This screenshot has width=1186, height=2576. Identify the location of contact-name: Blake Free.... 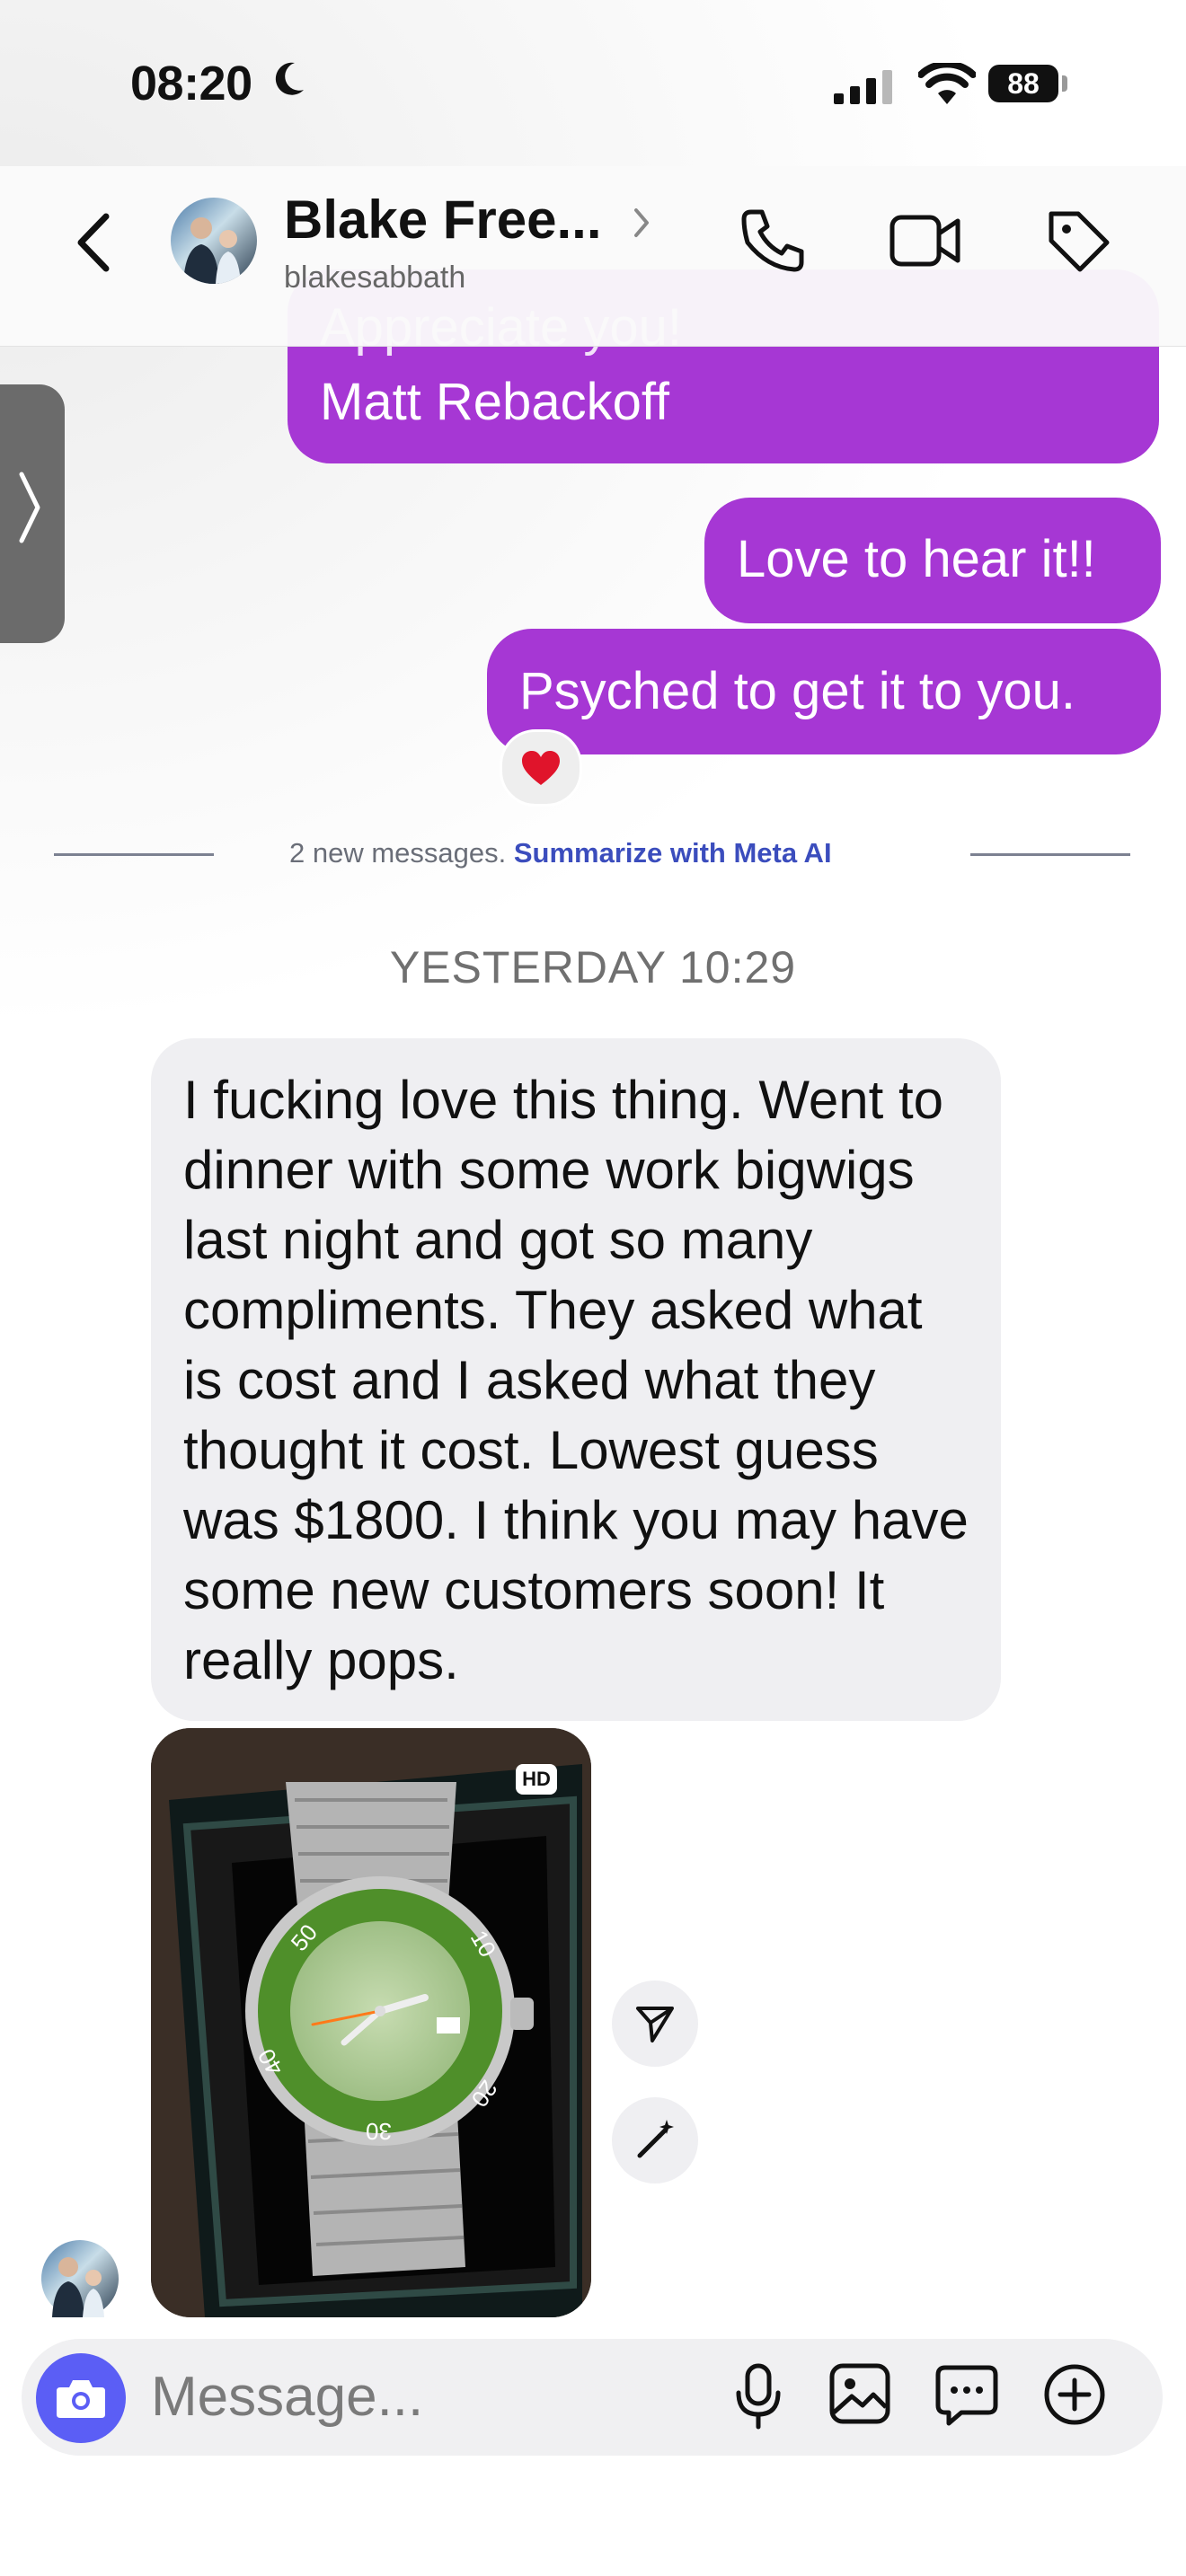
(443, 220).